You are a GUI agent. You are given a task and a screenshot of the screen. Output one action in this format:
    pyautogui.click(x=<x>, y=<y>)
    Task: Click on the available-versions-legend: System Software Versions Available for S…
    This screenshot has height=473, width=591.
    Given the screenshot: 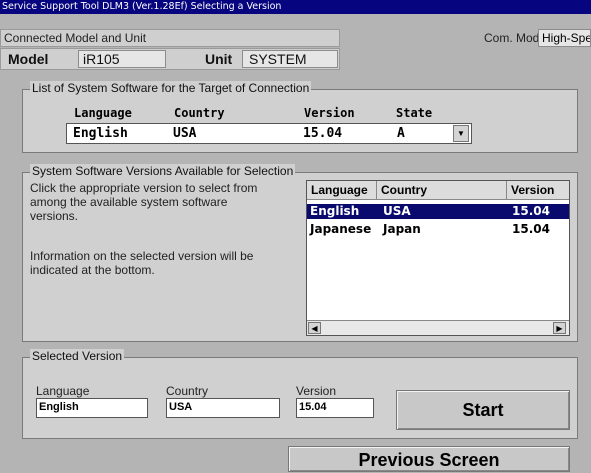 What is the action you would take?
    pyautogui.click(x=163, y=171)
    